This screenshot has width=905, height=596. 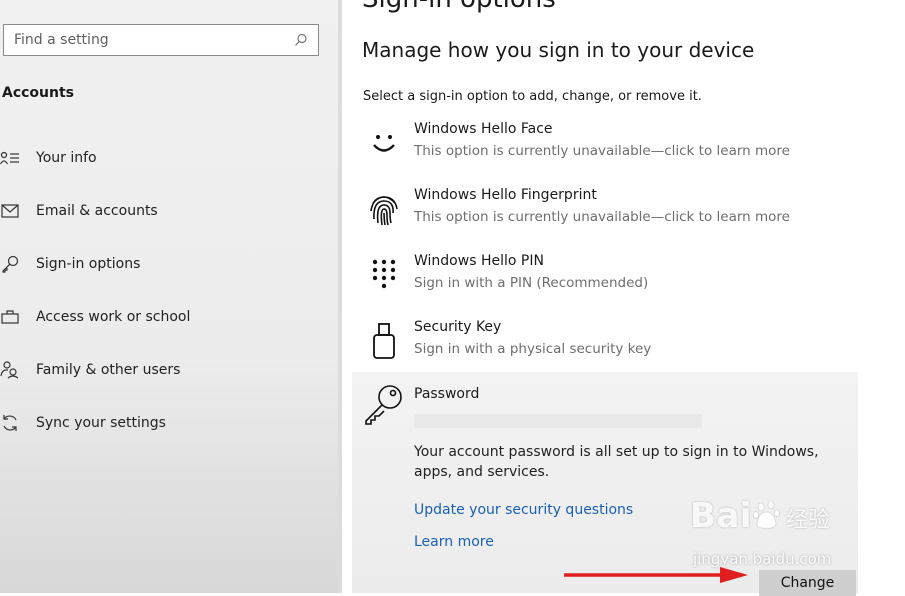 What do you see at coordinates (10, 423) in the screenshot?
I see `sync-icon` at bounding box center [10, 423].